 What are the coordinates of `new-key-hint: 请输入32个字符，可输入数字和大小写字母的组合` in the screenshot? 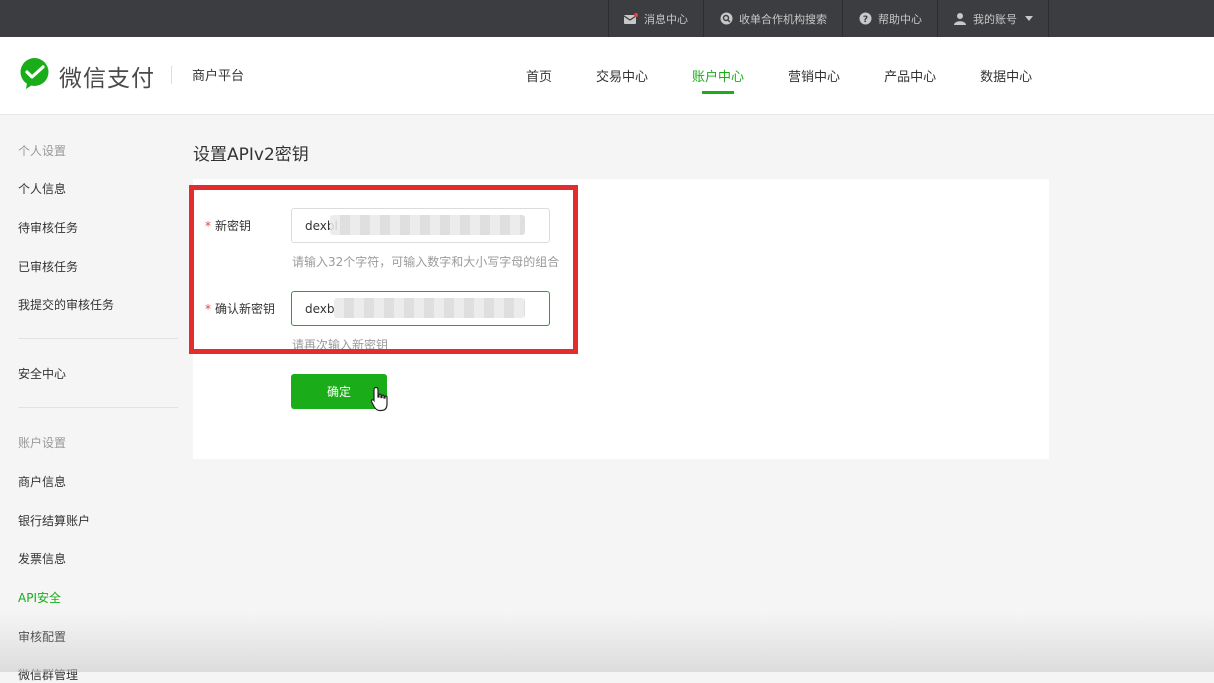 It's located at (426, 262).